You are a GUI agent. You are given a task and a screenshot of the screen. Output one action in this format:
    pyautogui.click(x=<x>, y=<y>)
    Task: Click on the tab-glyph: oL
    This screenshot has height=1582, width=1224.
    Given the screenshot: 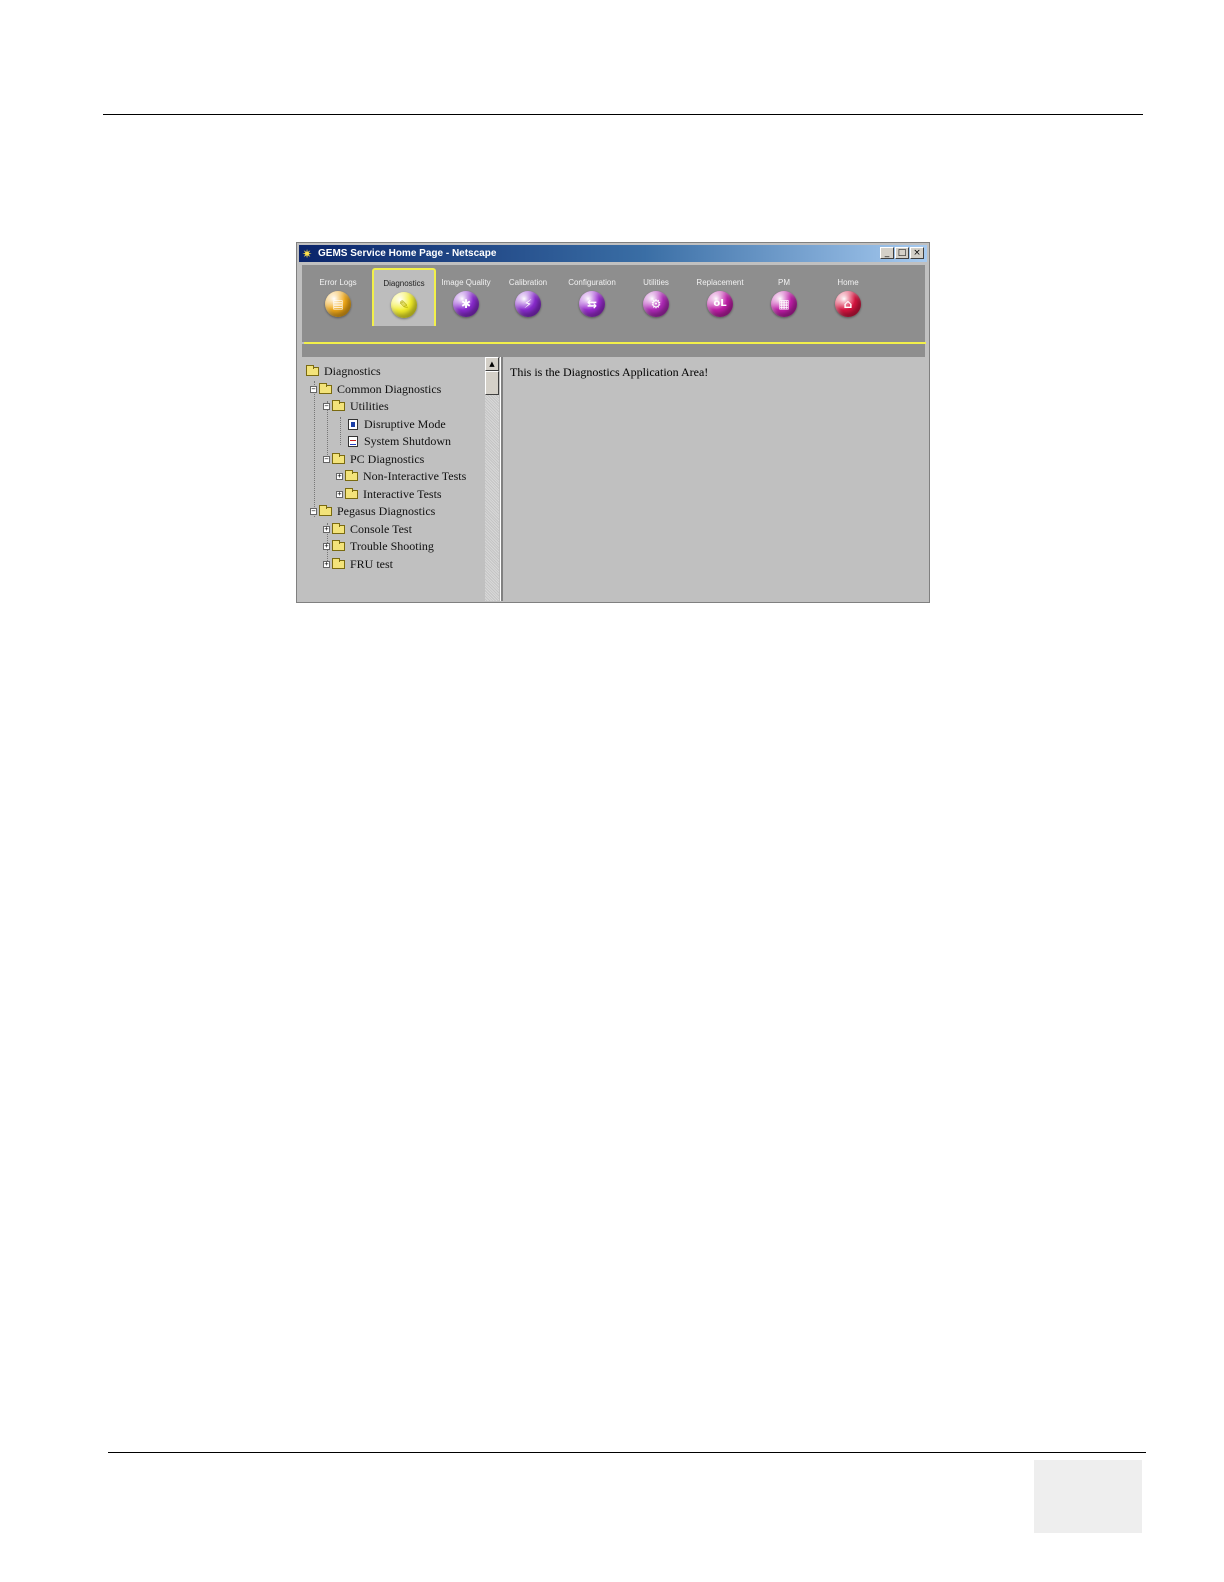 What is the action you would take?
    pyautogui.click(x=720, y=303)
    